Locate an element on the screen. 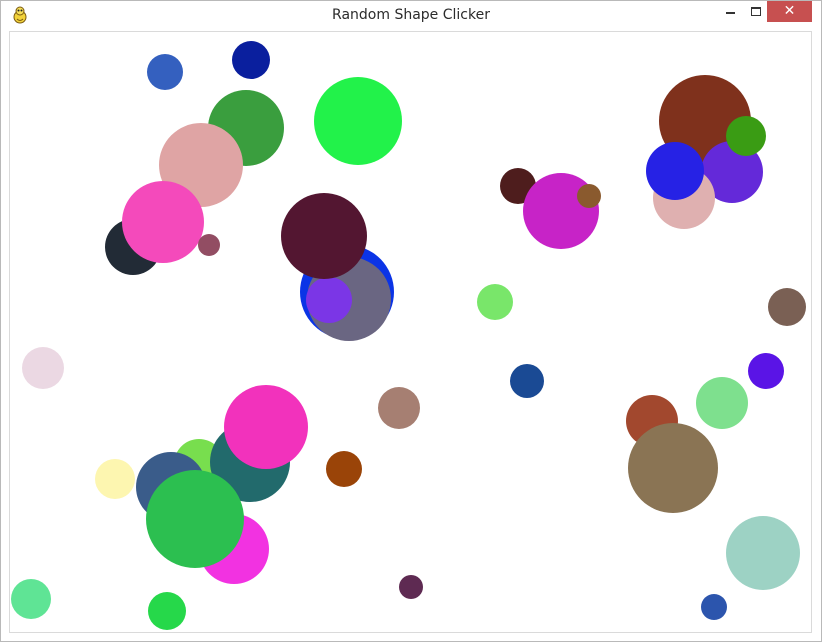 This screenshot has height=642, width=822. close-icon: ✕ is located at coordinates (789, 11).